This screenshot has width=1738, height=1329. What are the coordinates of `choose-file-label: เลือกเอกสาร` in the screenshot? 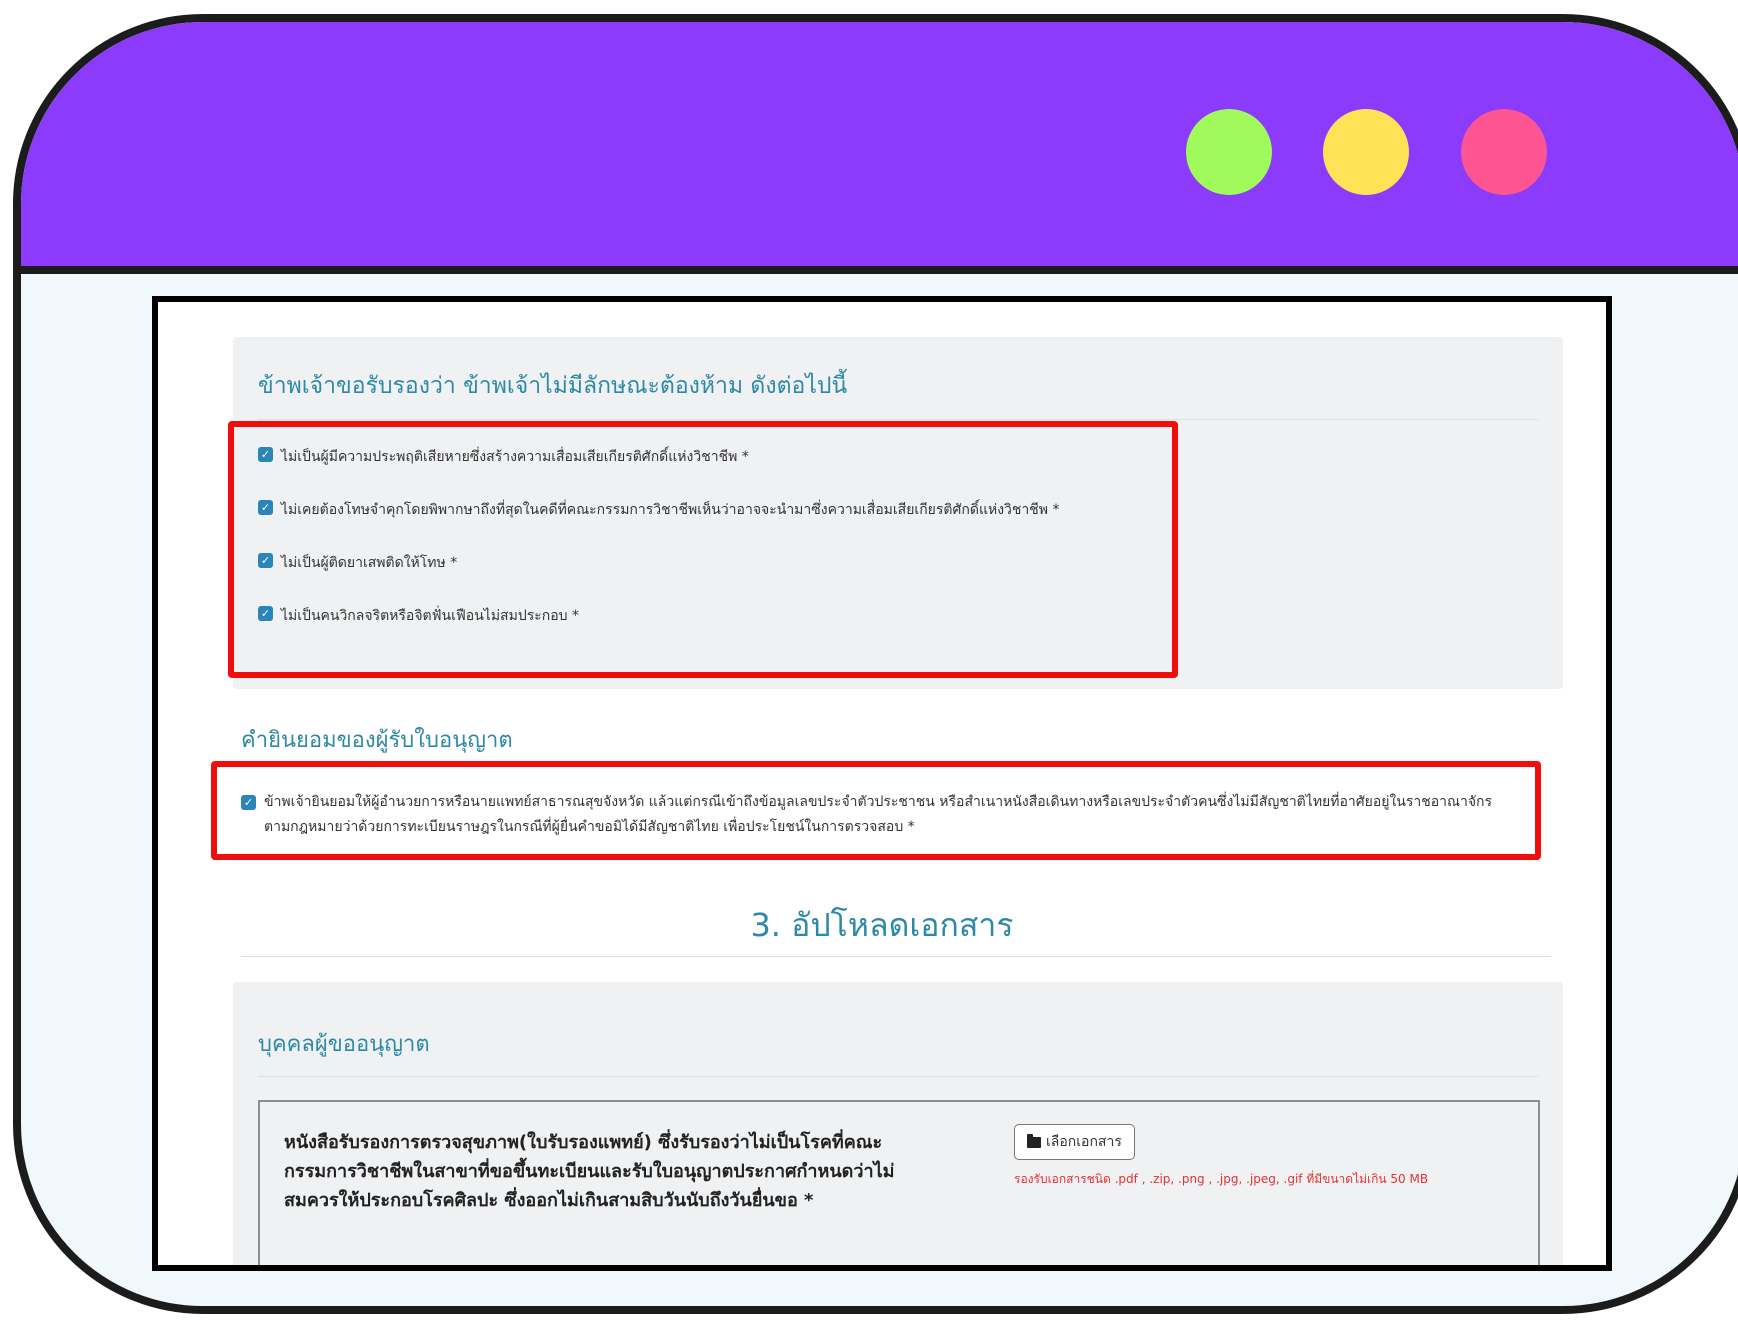 It's located at (1084, 1142).